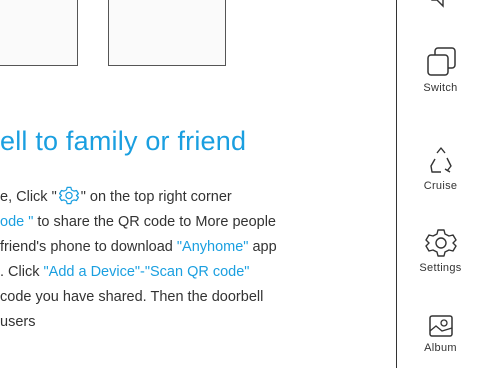 This screenshot has height=368, width=483. Describe the element at coordinates (18, 322) in the screenshot. I see `instruction-text: users` at that location.